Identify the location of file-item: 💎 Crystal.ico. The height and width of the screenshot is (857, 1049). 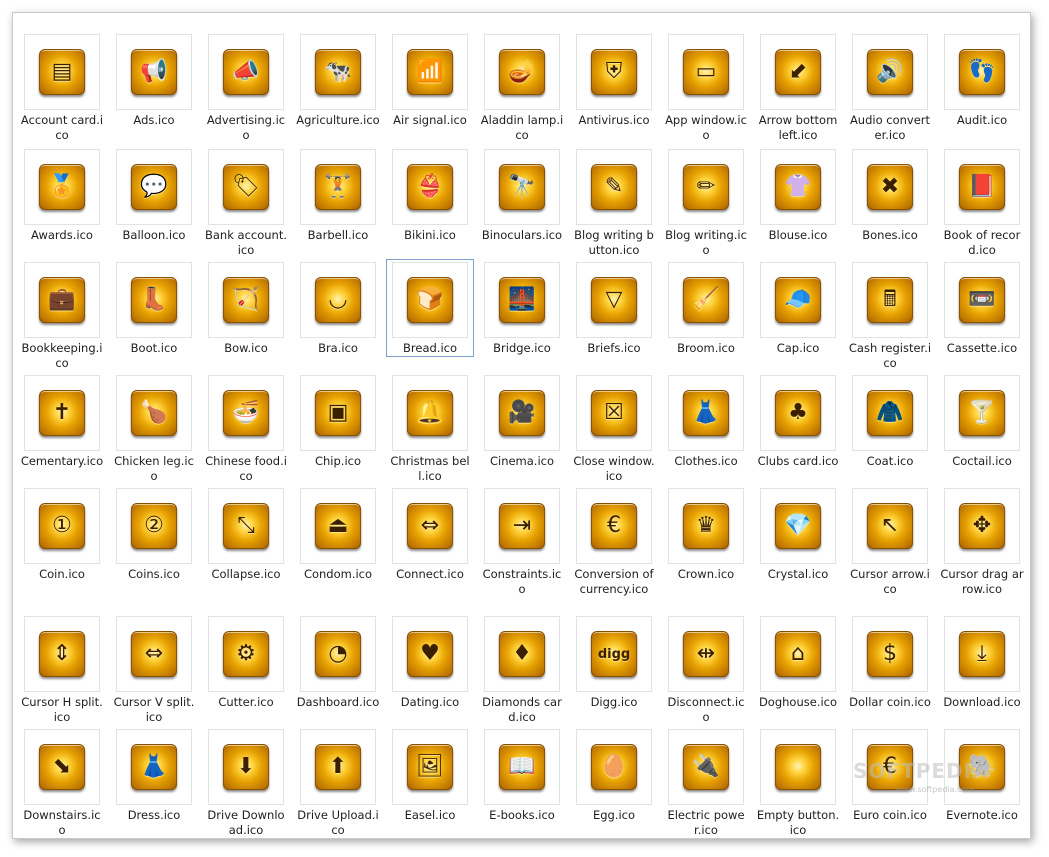
(798, 534).